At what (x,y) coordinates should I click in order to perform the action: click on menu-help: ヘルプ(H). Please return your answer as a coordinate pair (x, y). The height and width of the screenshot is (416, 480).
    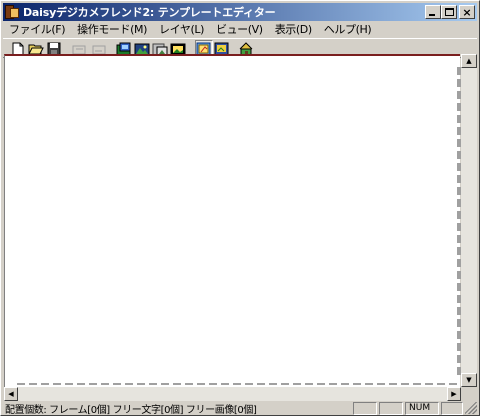
    Looking at the image, I should click on (347, 29).